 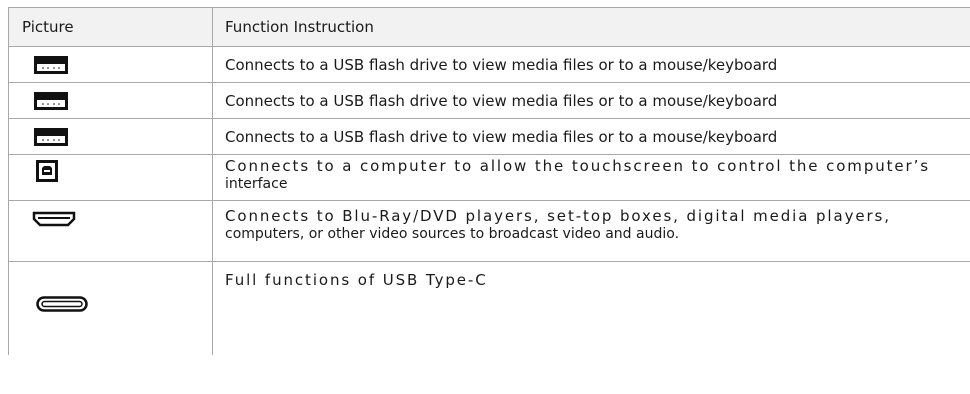 What do you see at coordinates (54, 219) in the screenshot?
I see `hdmi-port-icon` at bounding box center [54, 219].